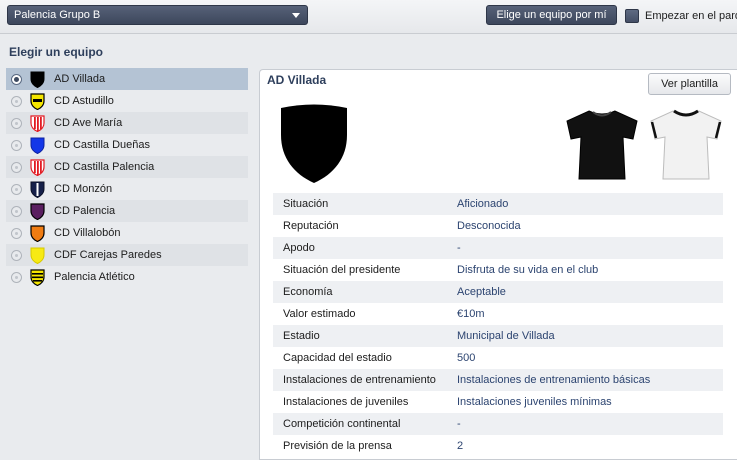 The height and width of the screenshot is (460, 737). What do you see at coordinates (308, 292) in the screenshot?
I see `info-label: Economía` at bounding box center [308, 292].